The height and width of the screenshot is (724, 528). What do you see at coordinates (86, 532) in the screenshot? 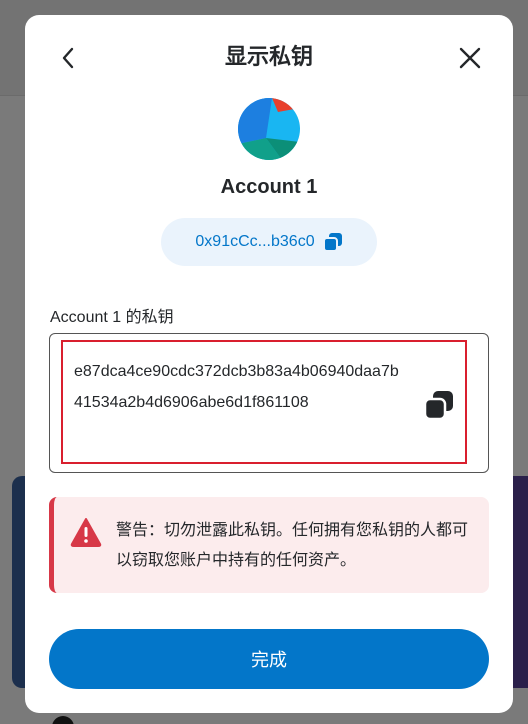
I see `alert-triangle-icon` at bounding box center [86, 532].